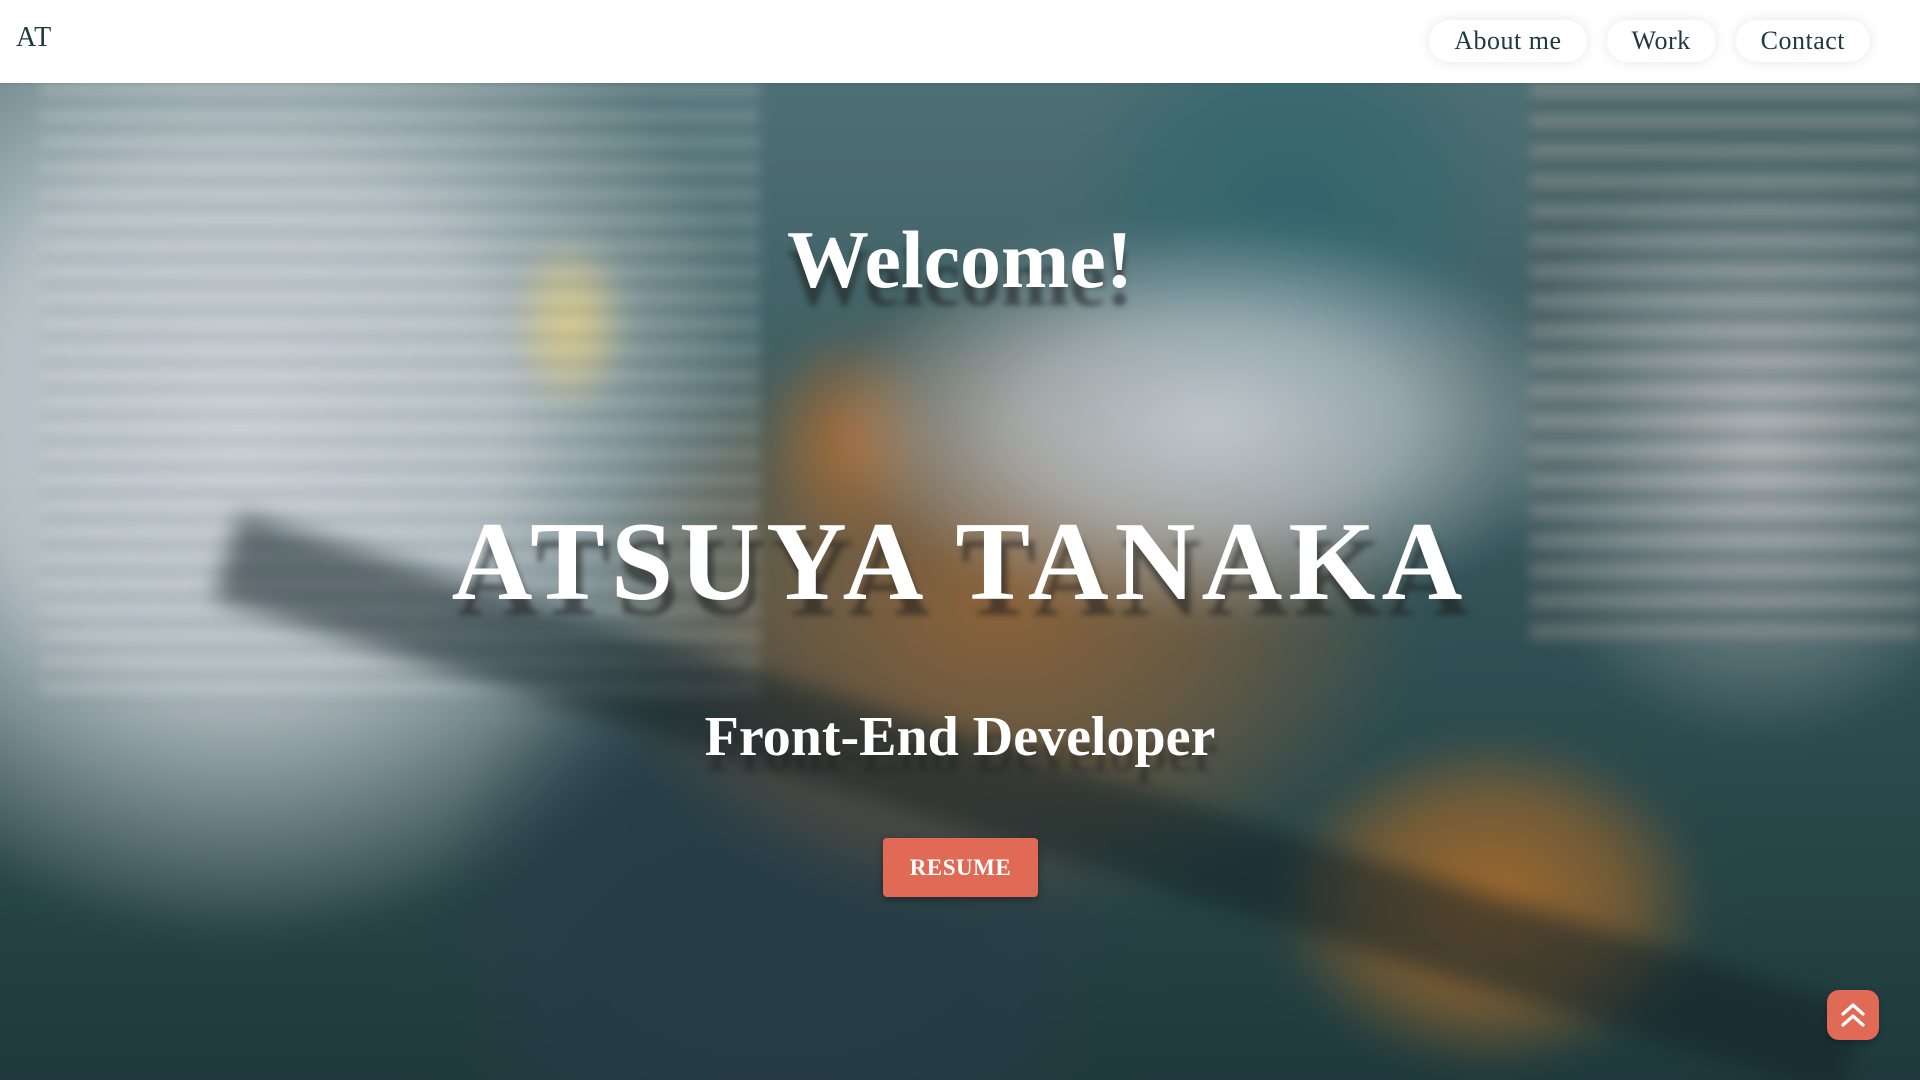 This screenshot has height=1080, width=1920. What do you see at coordinates (1661, 41) in the screenshot?
I see `nav-link-work: Work` at bounding box center [1661, 41].